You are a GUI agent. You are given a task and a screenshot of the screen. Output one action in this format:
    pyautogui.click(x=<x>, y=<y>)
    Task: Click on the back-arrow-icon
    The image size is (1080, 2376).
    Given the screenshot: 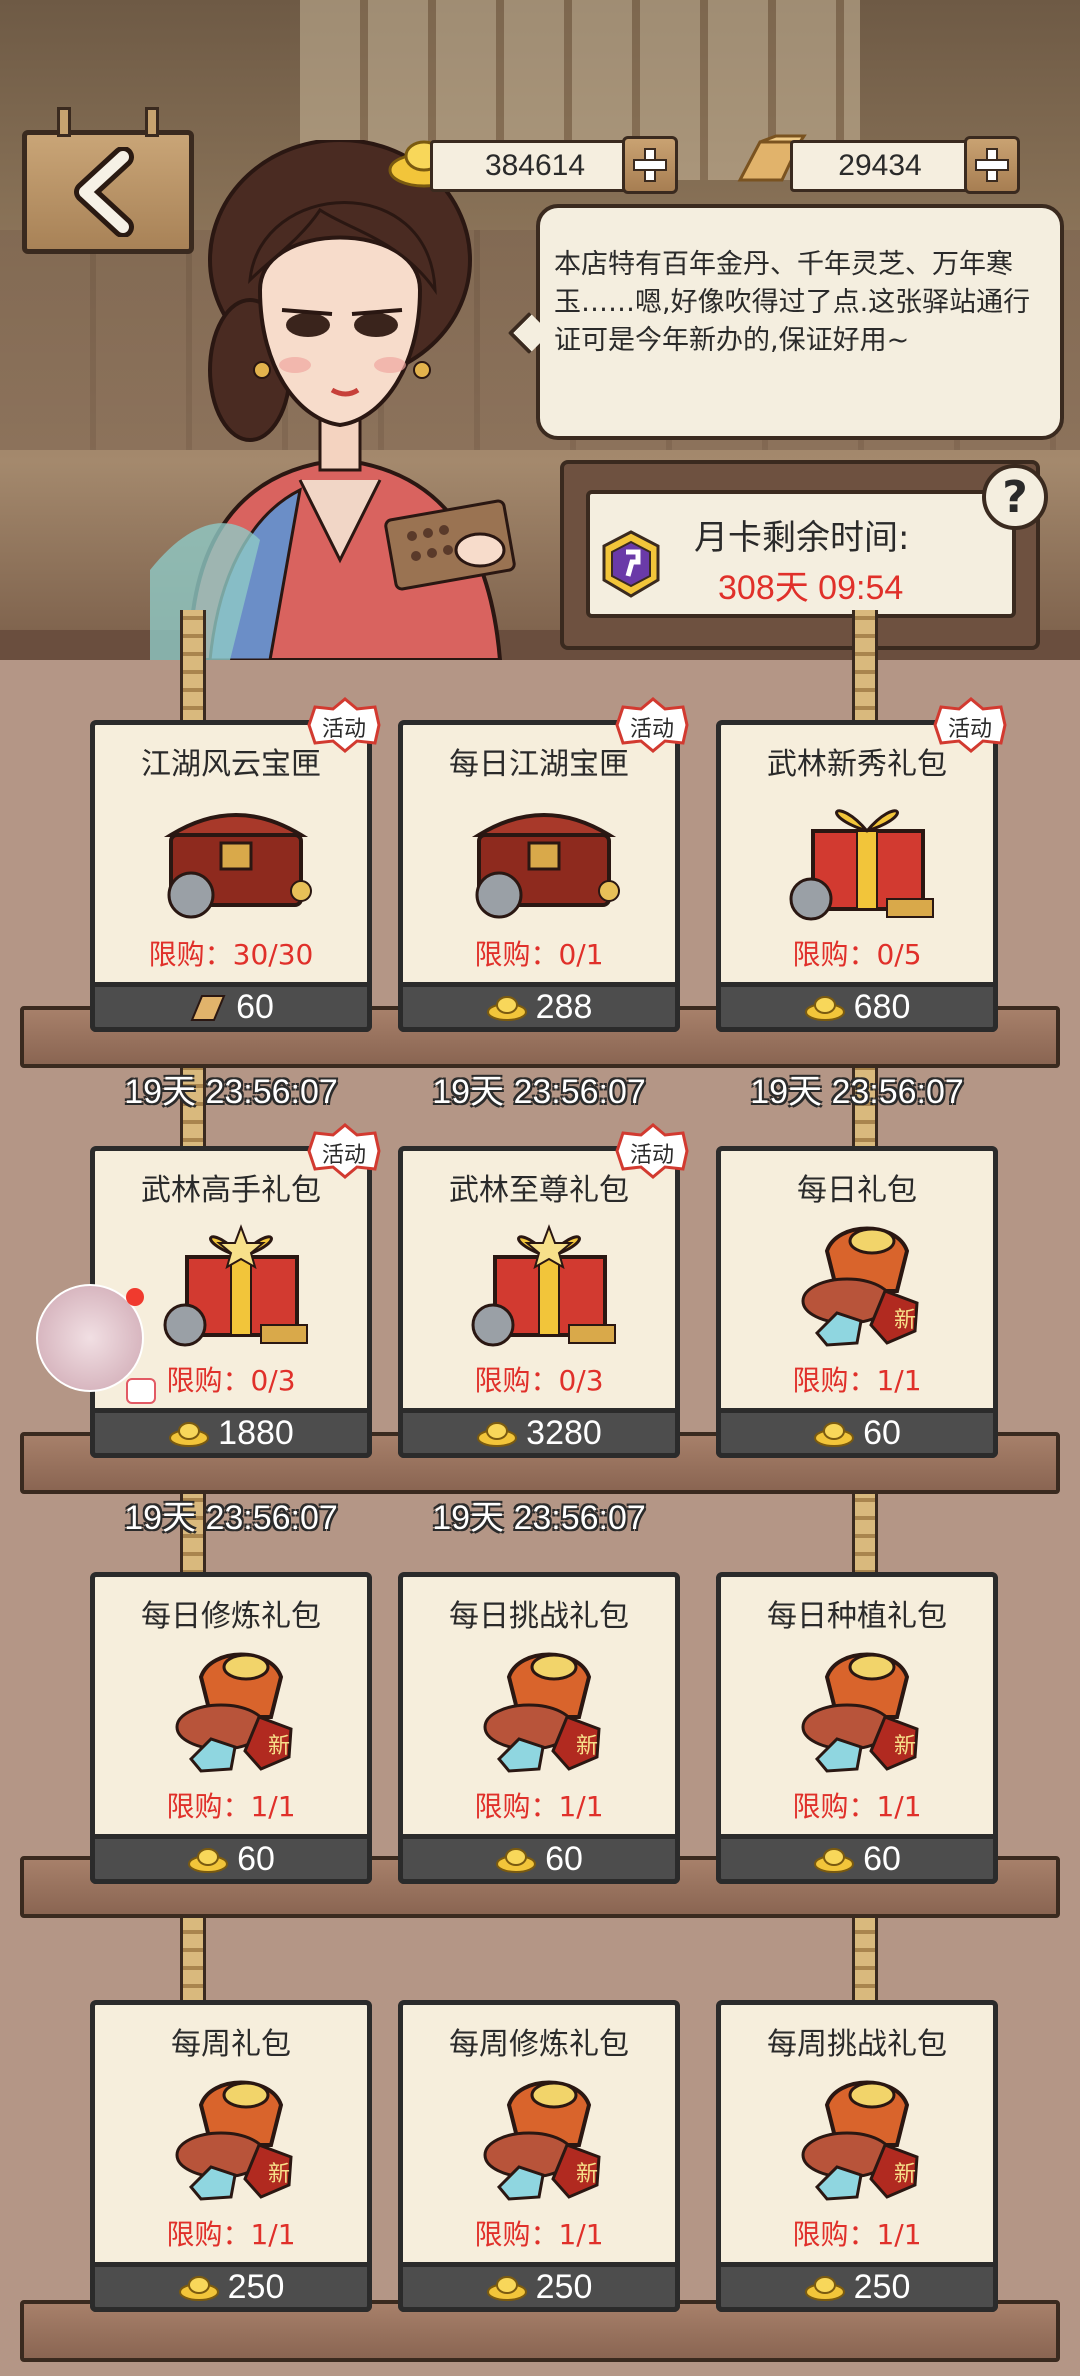 What is the action you would take?
    pyautogui.click(x=104, y=192)
    